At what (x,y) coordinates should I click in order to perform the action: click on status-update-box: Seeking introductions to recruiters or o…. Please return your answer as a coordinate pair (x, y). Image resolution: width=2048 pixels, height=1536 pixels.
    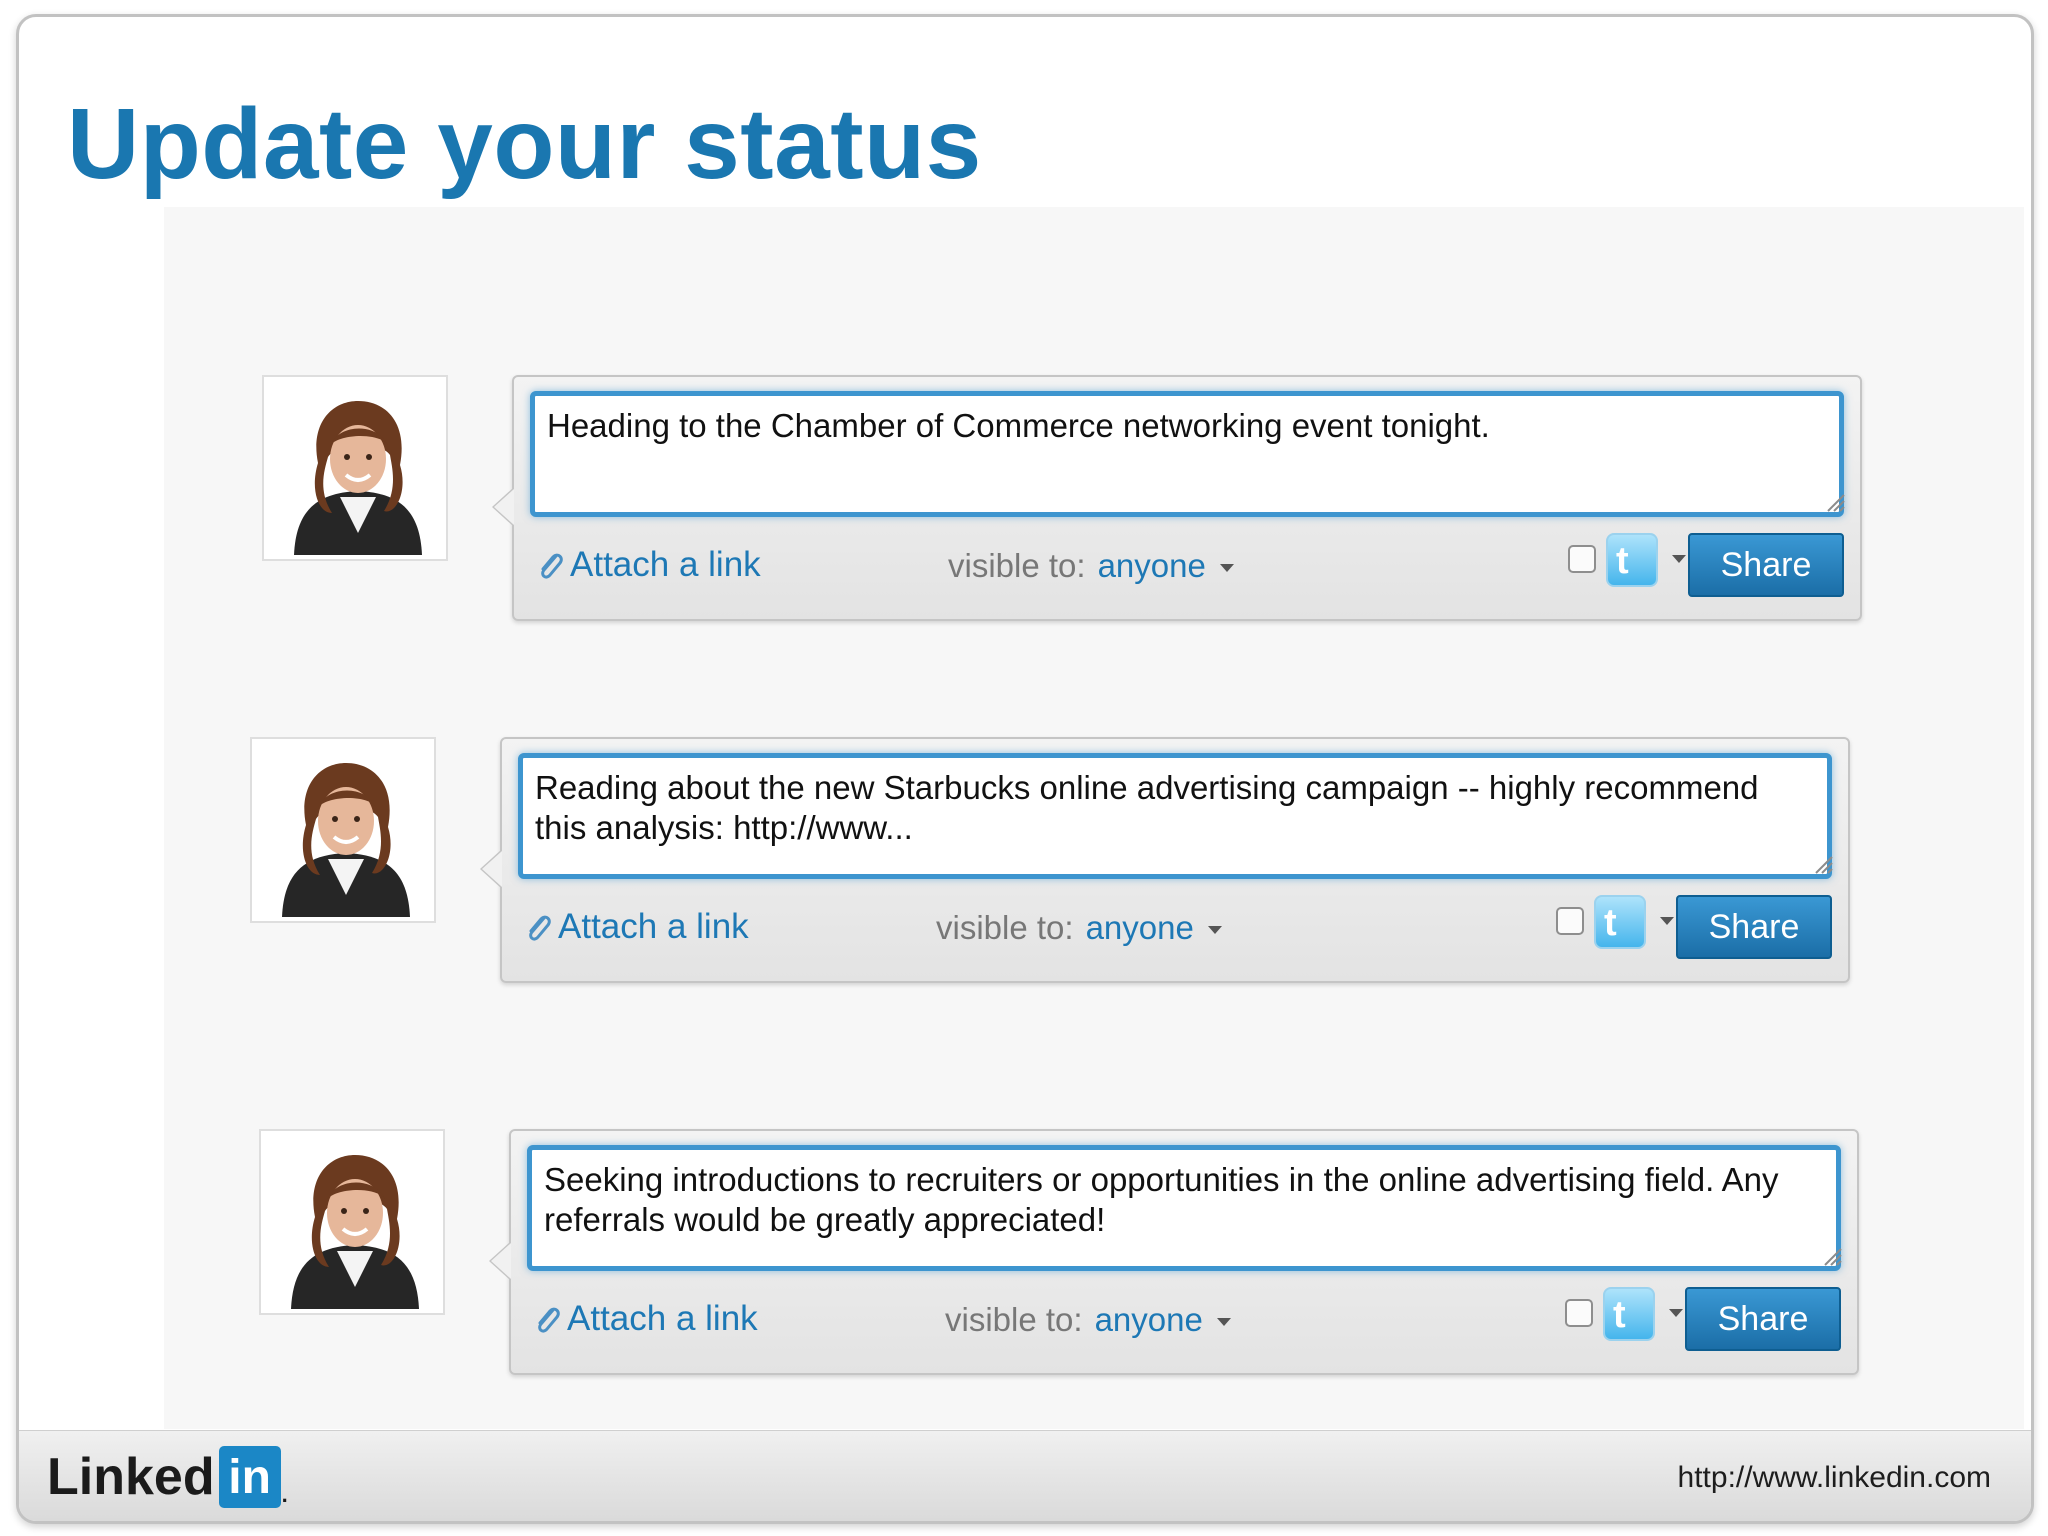
    Looking at the image, I should click on (1174, 1252).